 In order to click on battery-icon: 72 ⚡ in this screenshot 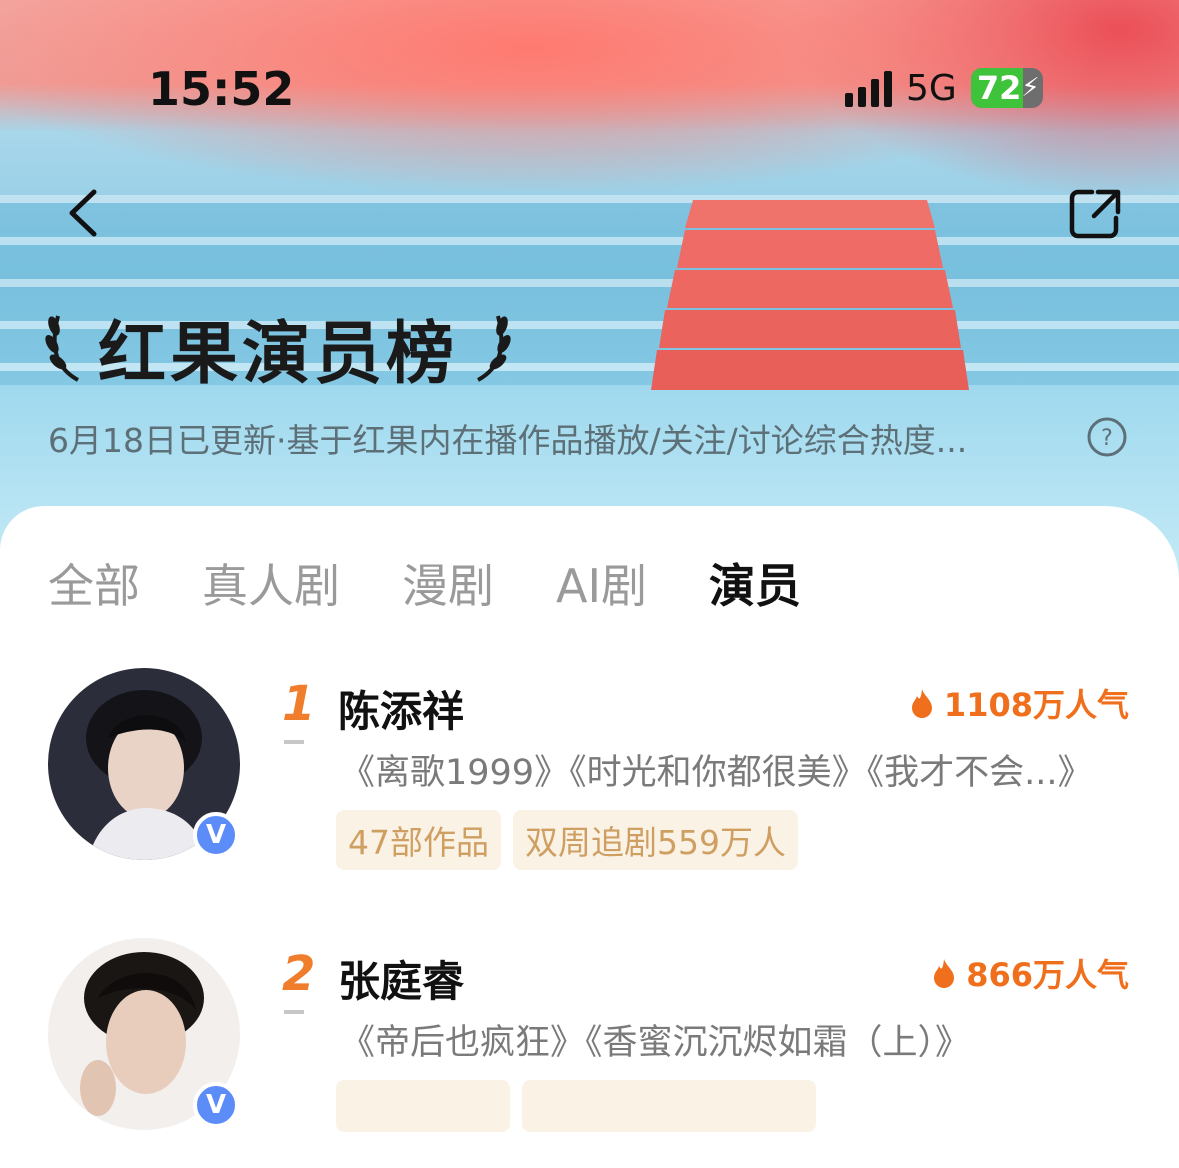, I will do `click(1006, 88)`.